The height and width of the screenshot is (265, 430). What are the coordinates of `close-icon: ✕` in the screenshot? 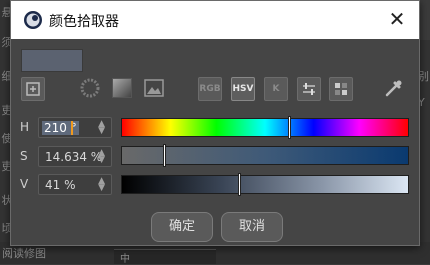 It's located at (397, 19).